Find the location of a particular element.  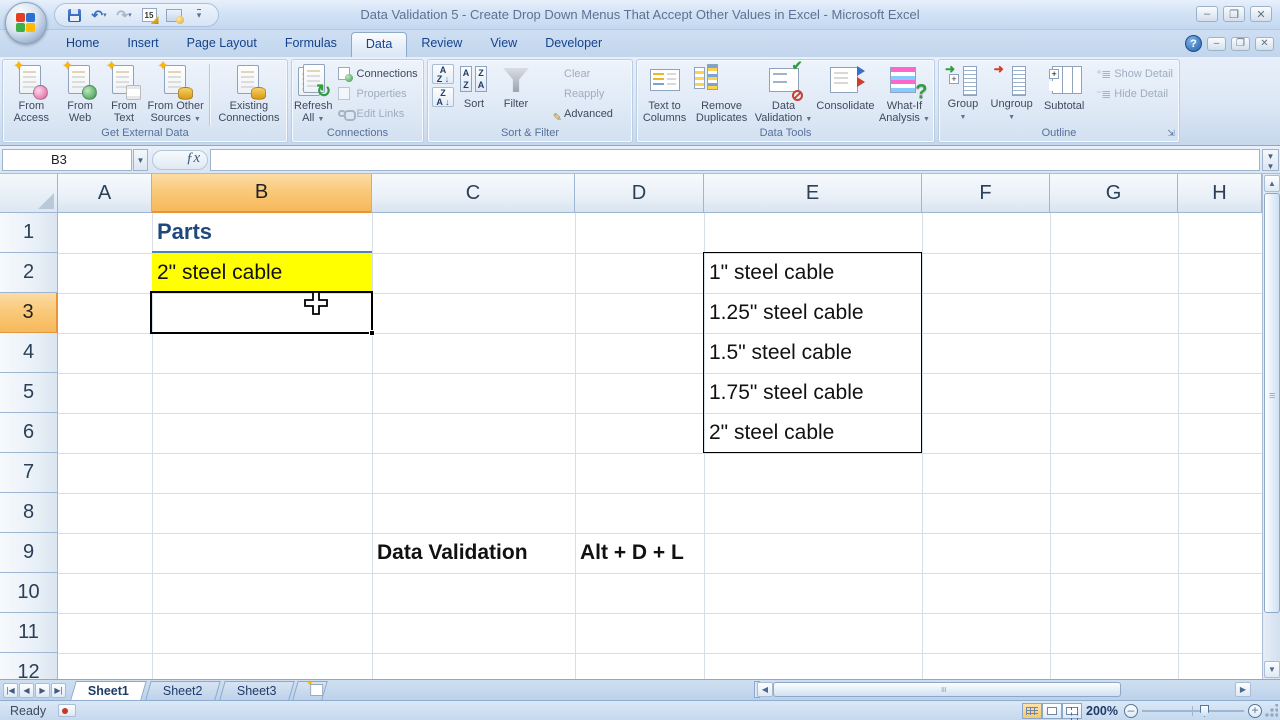

column-header-E: E is located at coordinates (813, 193).